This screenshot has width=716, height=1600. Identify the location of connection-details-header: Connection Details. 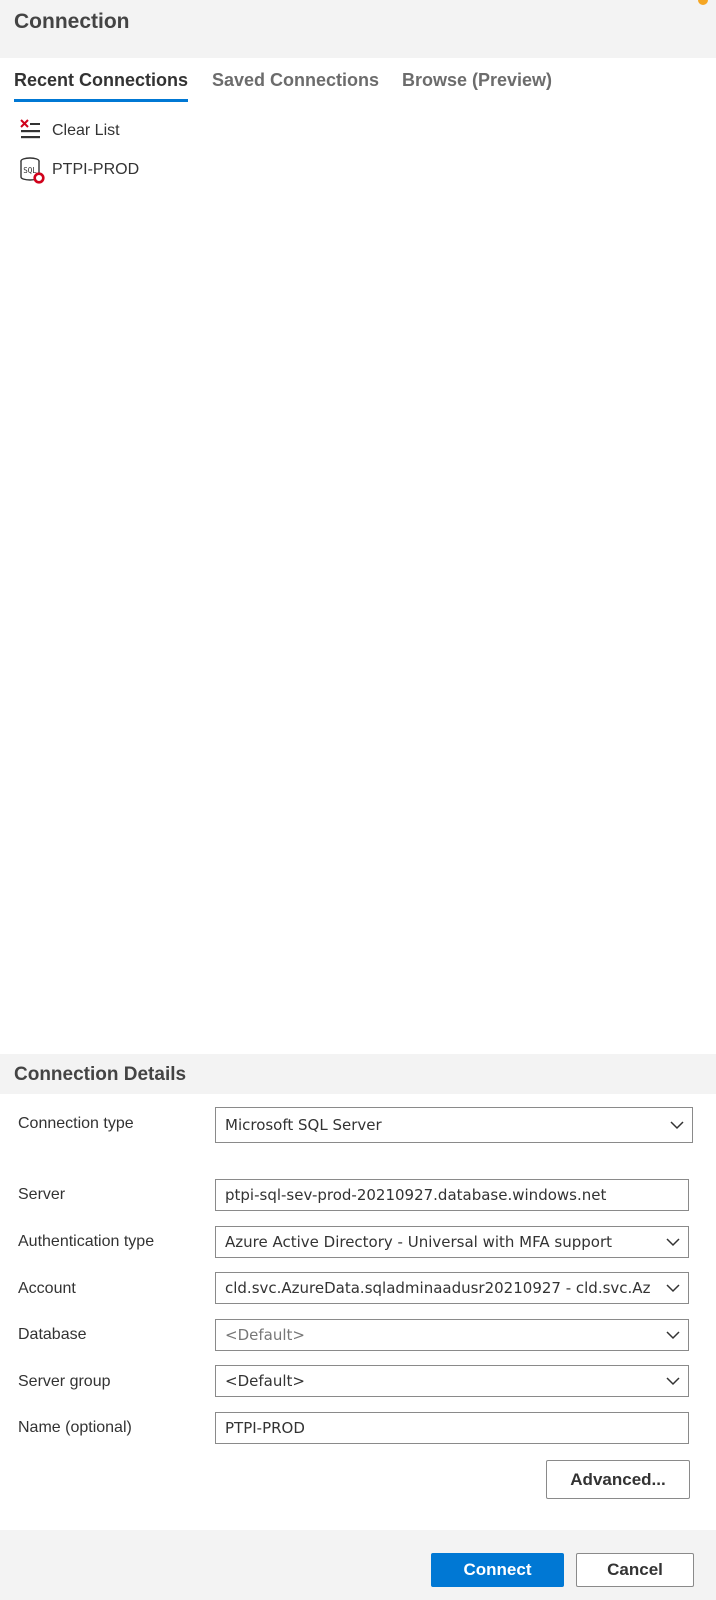
(358, 1074).